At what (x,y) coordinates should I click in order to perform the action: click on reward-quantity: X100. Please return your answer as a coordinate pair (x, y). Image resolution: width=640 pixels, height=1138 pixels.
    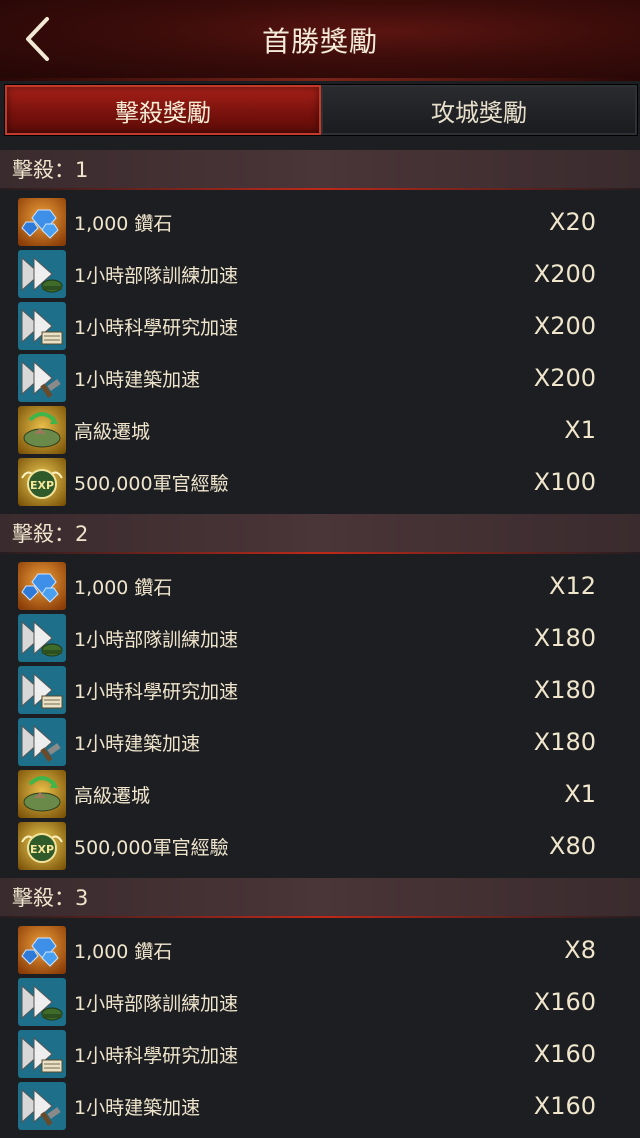
    Looking at the image, I should click on (564, 482).